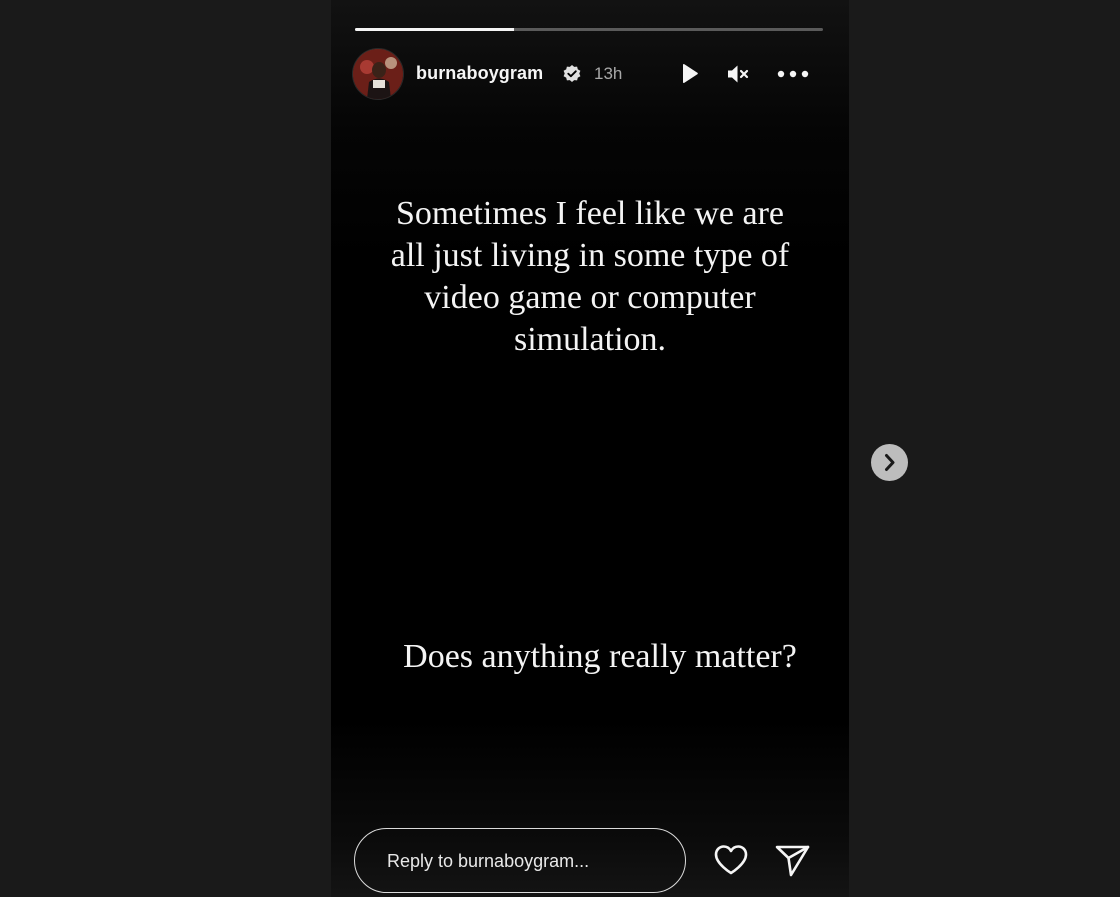 This screenshot has height=897, width=1120. I want to click on story-text-question: Does anything really matter?, so click(600, 656).